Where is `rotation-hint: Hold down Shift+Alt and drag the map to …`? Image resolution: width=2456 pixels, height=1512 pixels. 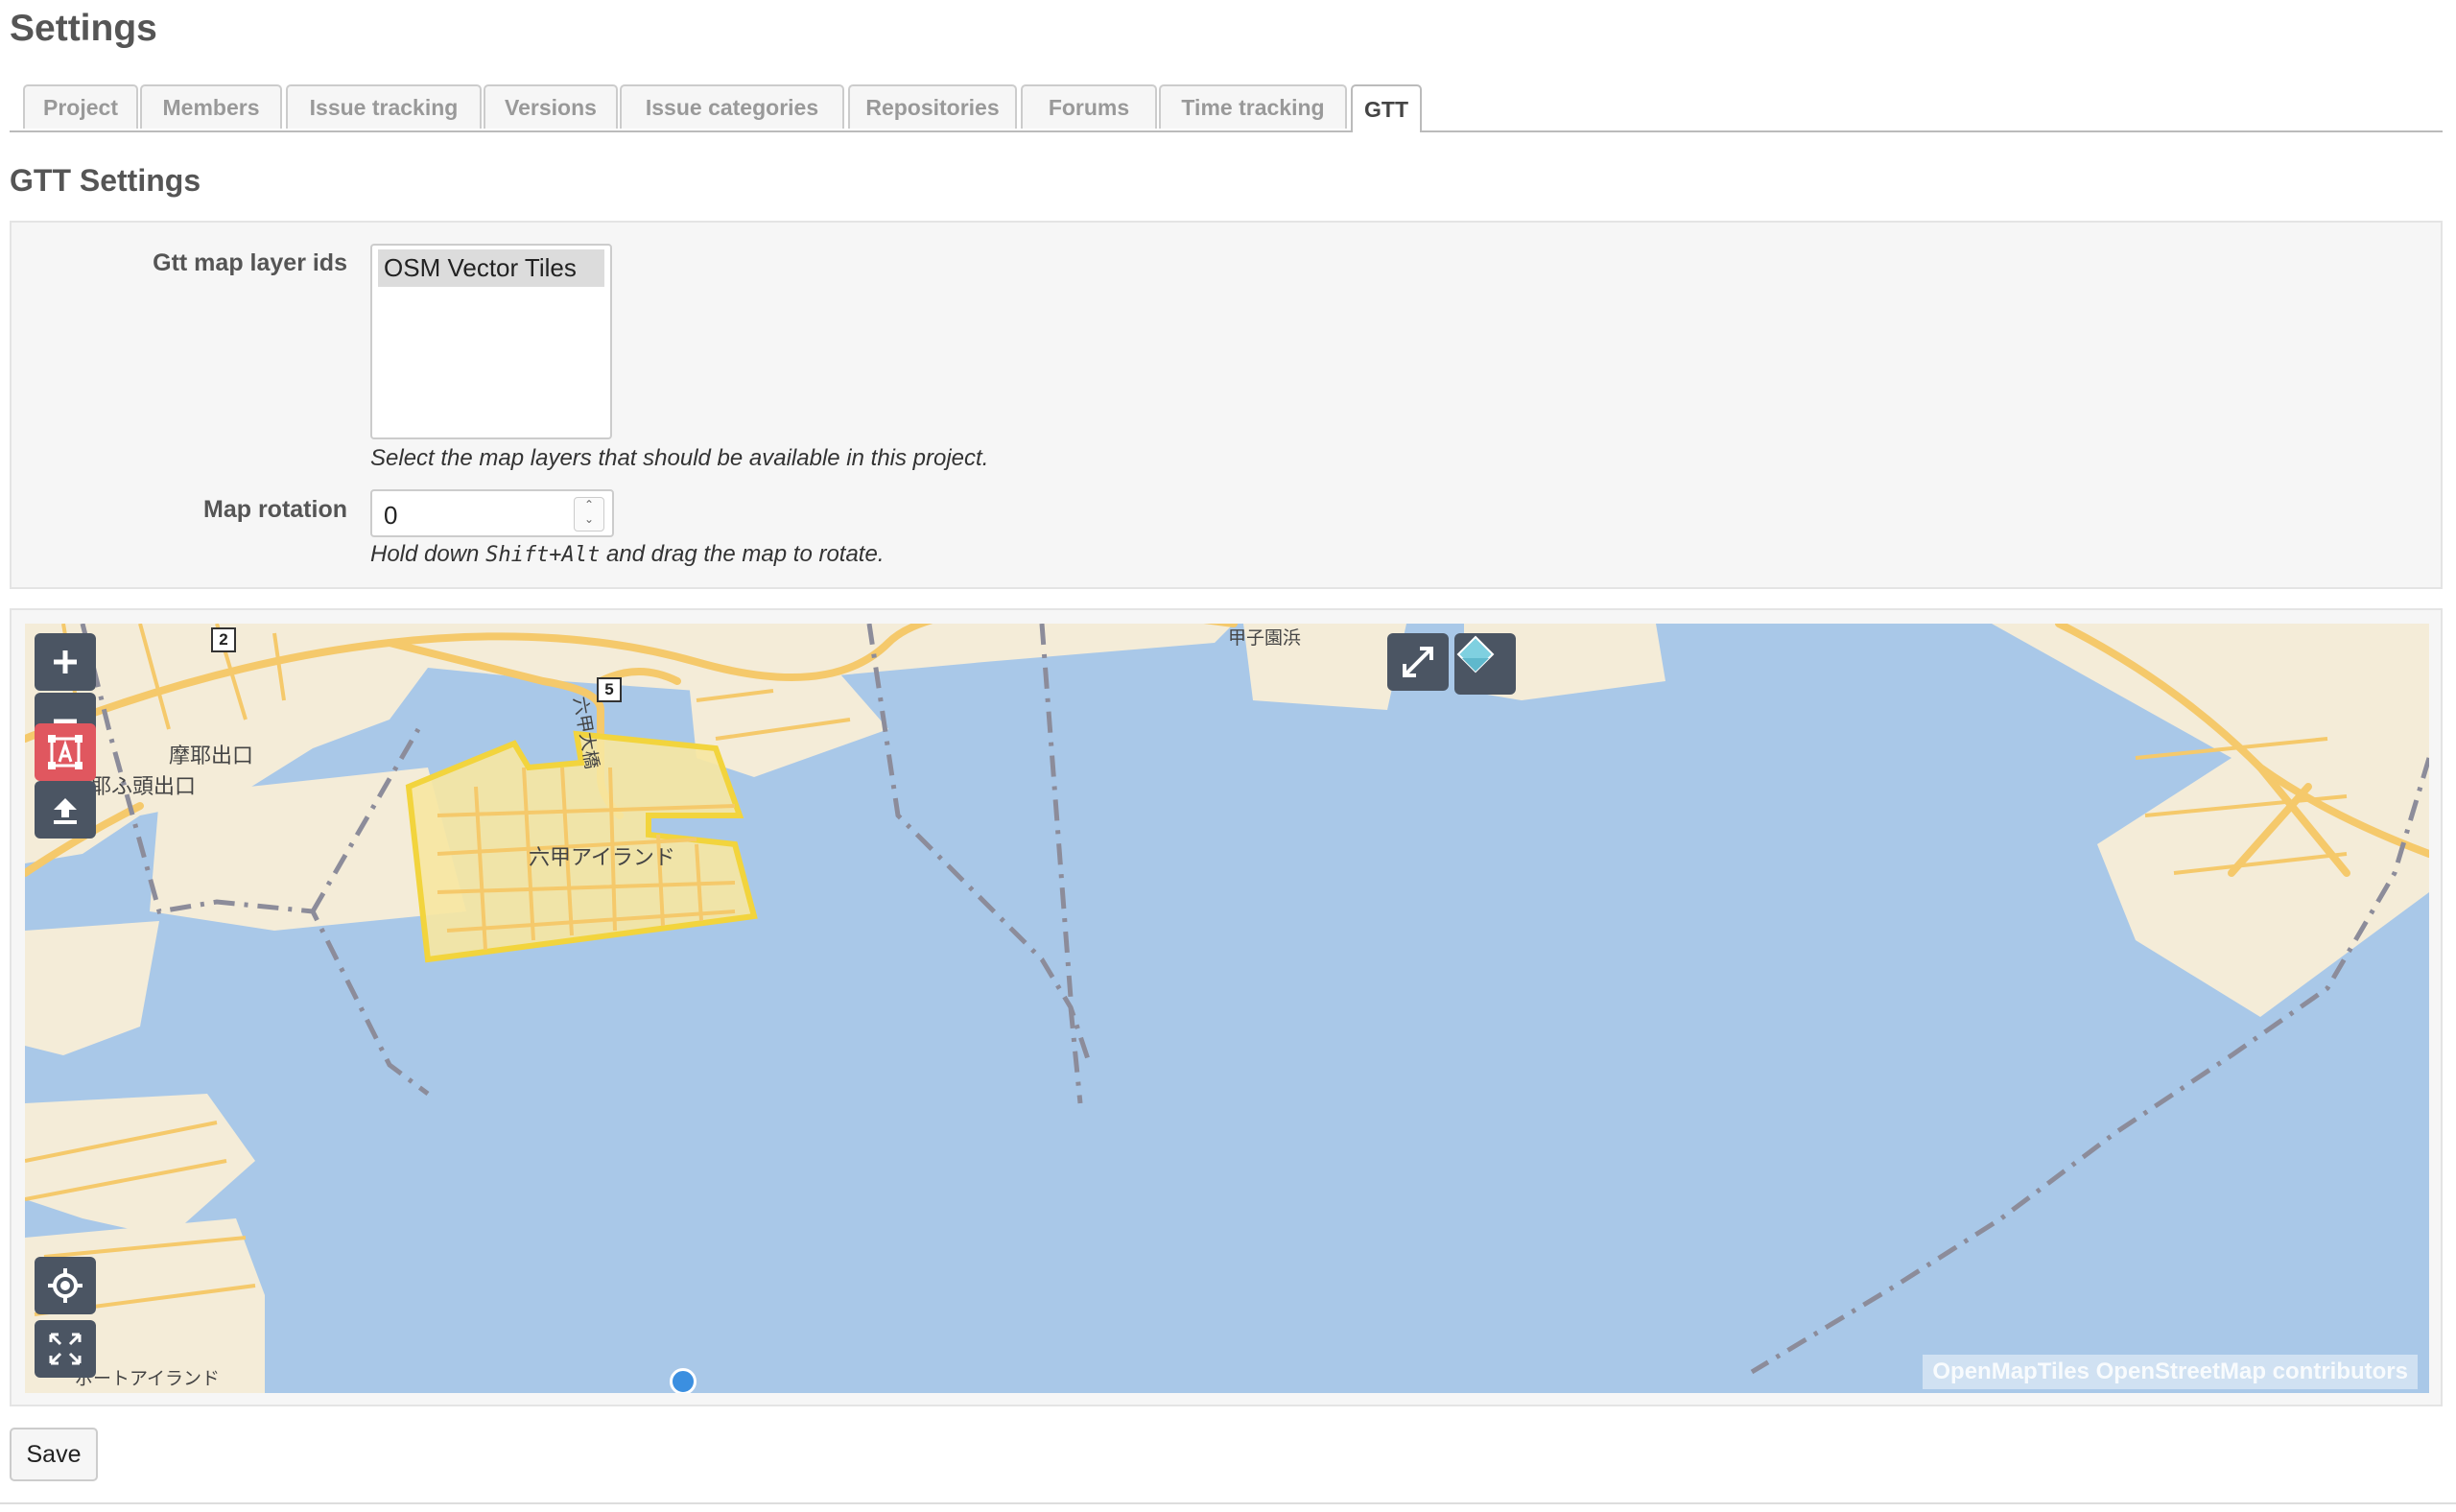 rotation-hint: Hold down Shift+Alt and drag the map to … is located at coordinates (627, 554).